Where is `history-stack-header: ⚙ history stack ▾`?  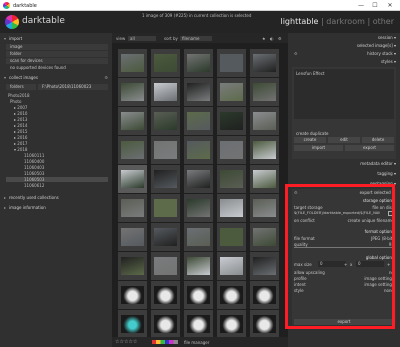 history-stack-header: ⚙ history stack ▾ is located at coordinates (344, 54).